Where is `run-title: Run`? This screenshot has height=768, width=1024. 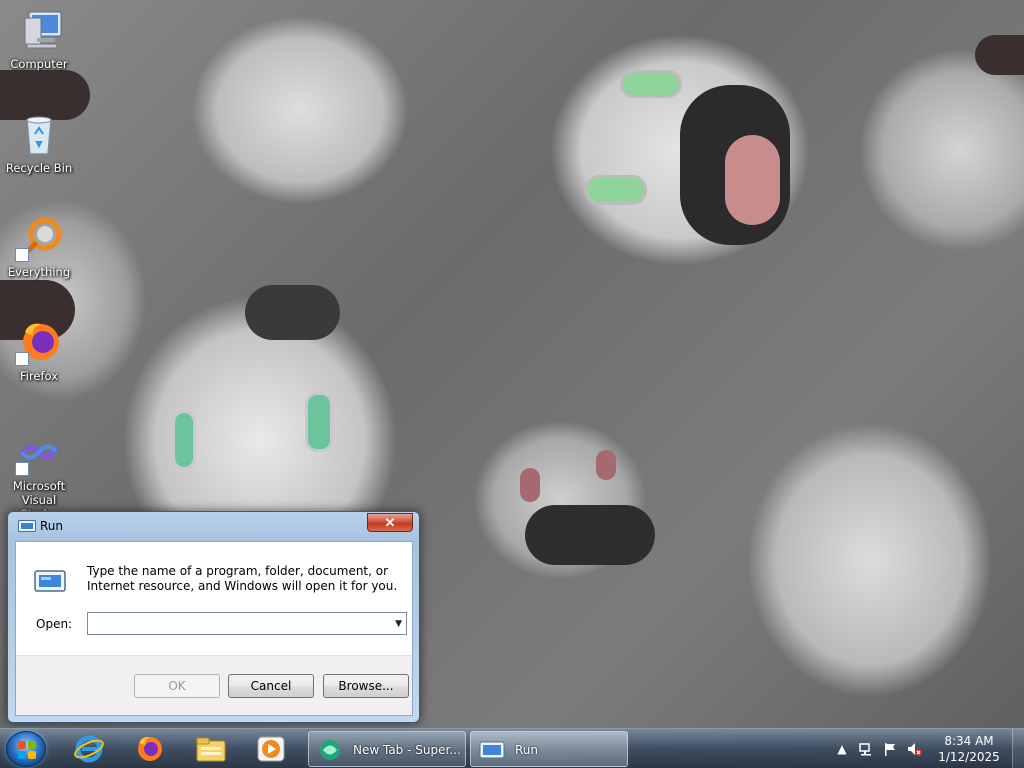 run-title: Run is located at coordinates (52, 526).